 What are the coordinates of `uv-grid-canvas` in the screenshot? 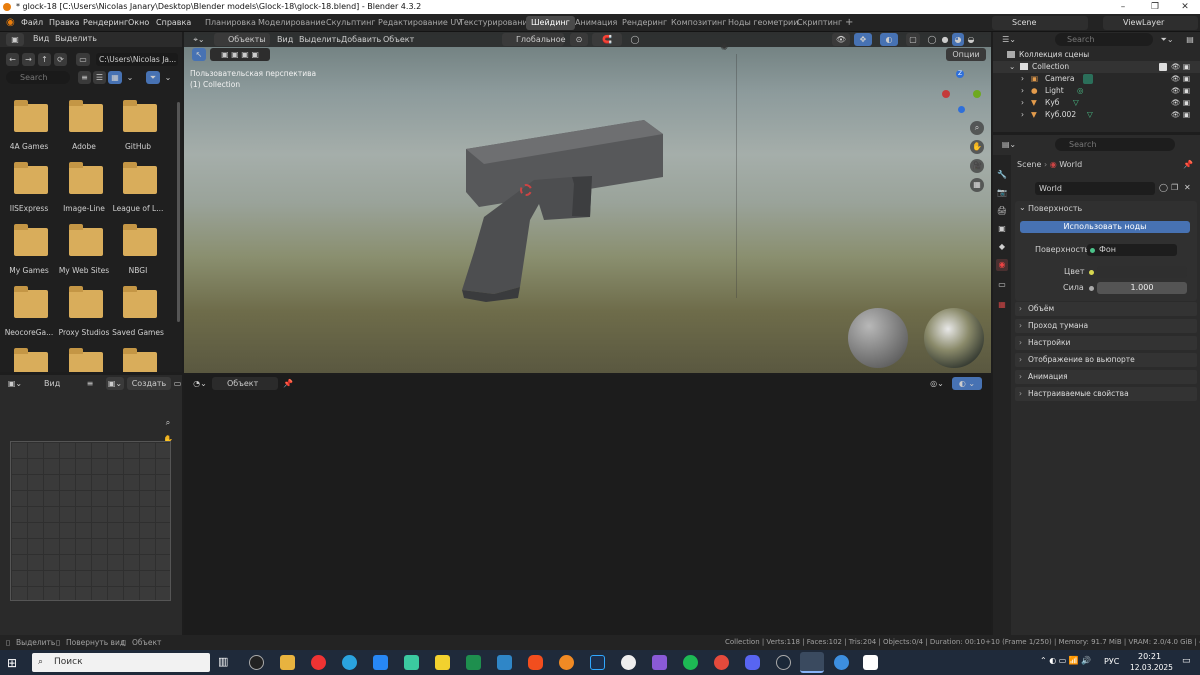 It's located at (90, 521).